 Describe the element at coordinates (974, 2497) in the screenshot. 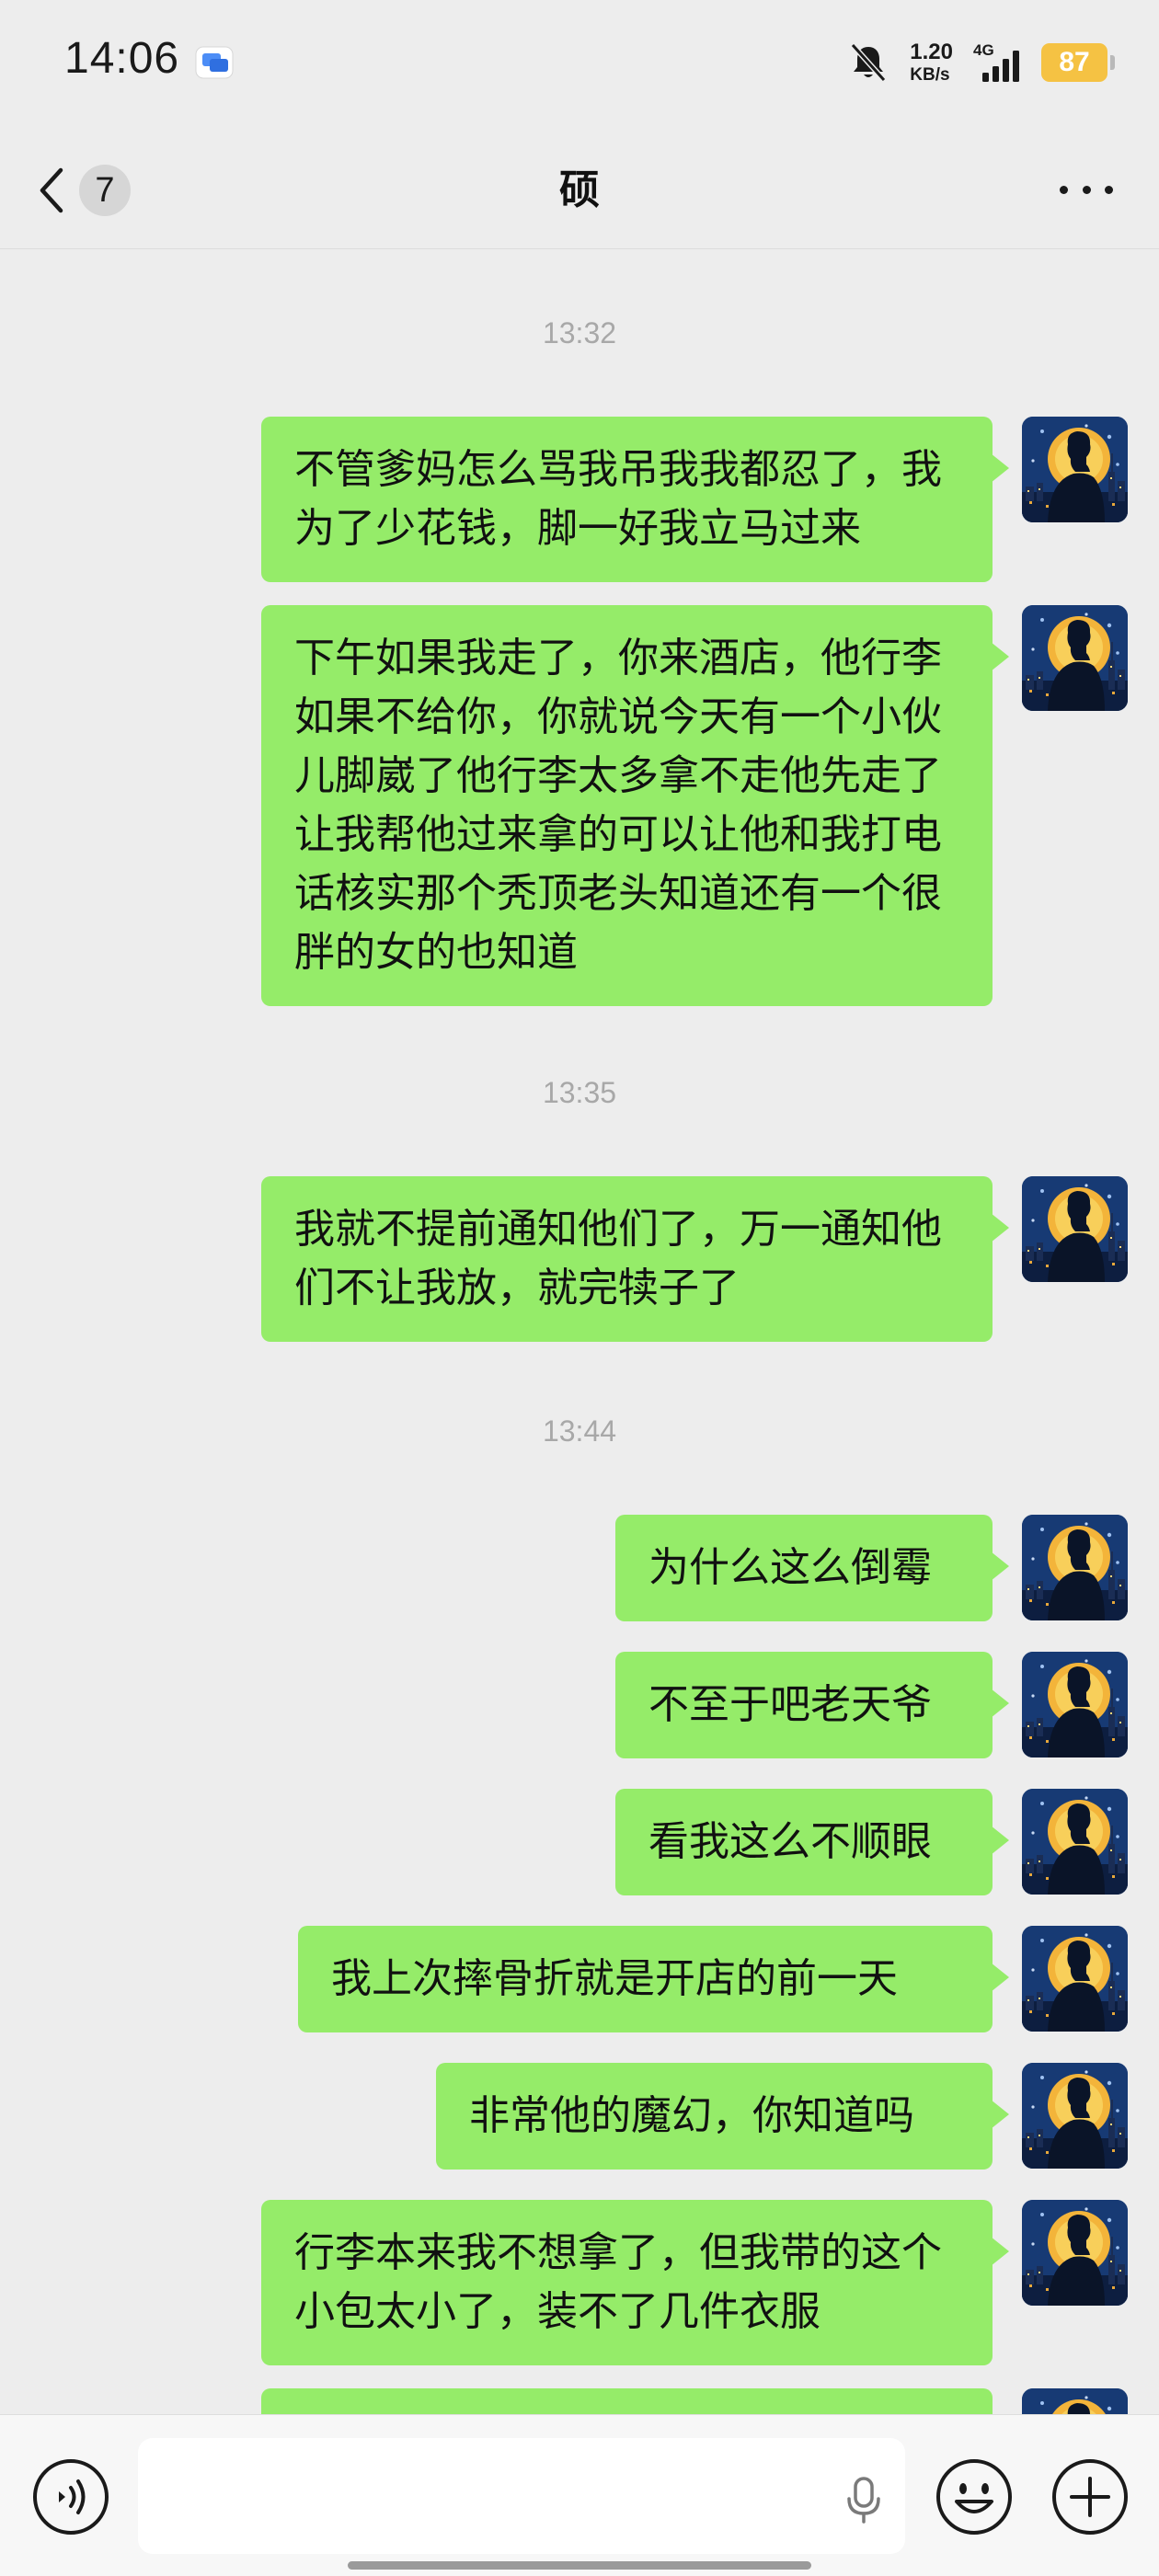

I see `emoji-icon` at that location.